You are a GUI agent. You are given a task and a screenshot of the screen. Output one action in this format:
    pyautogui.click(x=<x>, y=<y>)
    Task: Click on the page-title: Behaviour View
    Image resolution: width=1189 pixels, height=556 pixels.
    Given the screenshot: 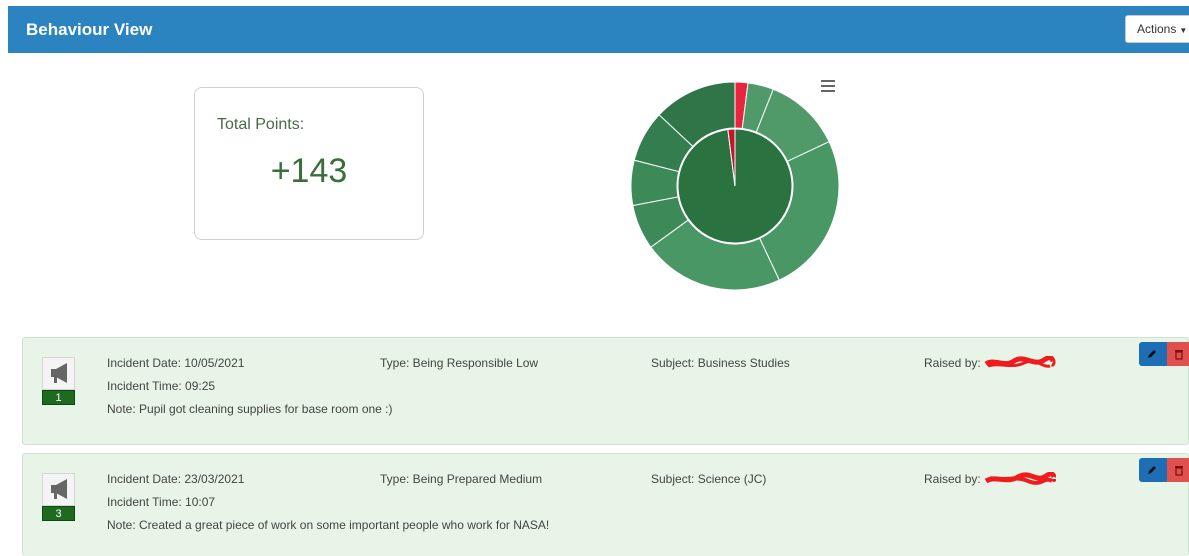 What is the action you would take?
    pyautogui.click(x=89, y=29)
    